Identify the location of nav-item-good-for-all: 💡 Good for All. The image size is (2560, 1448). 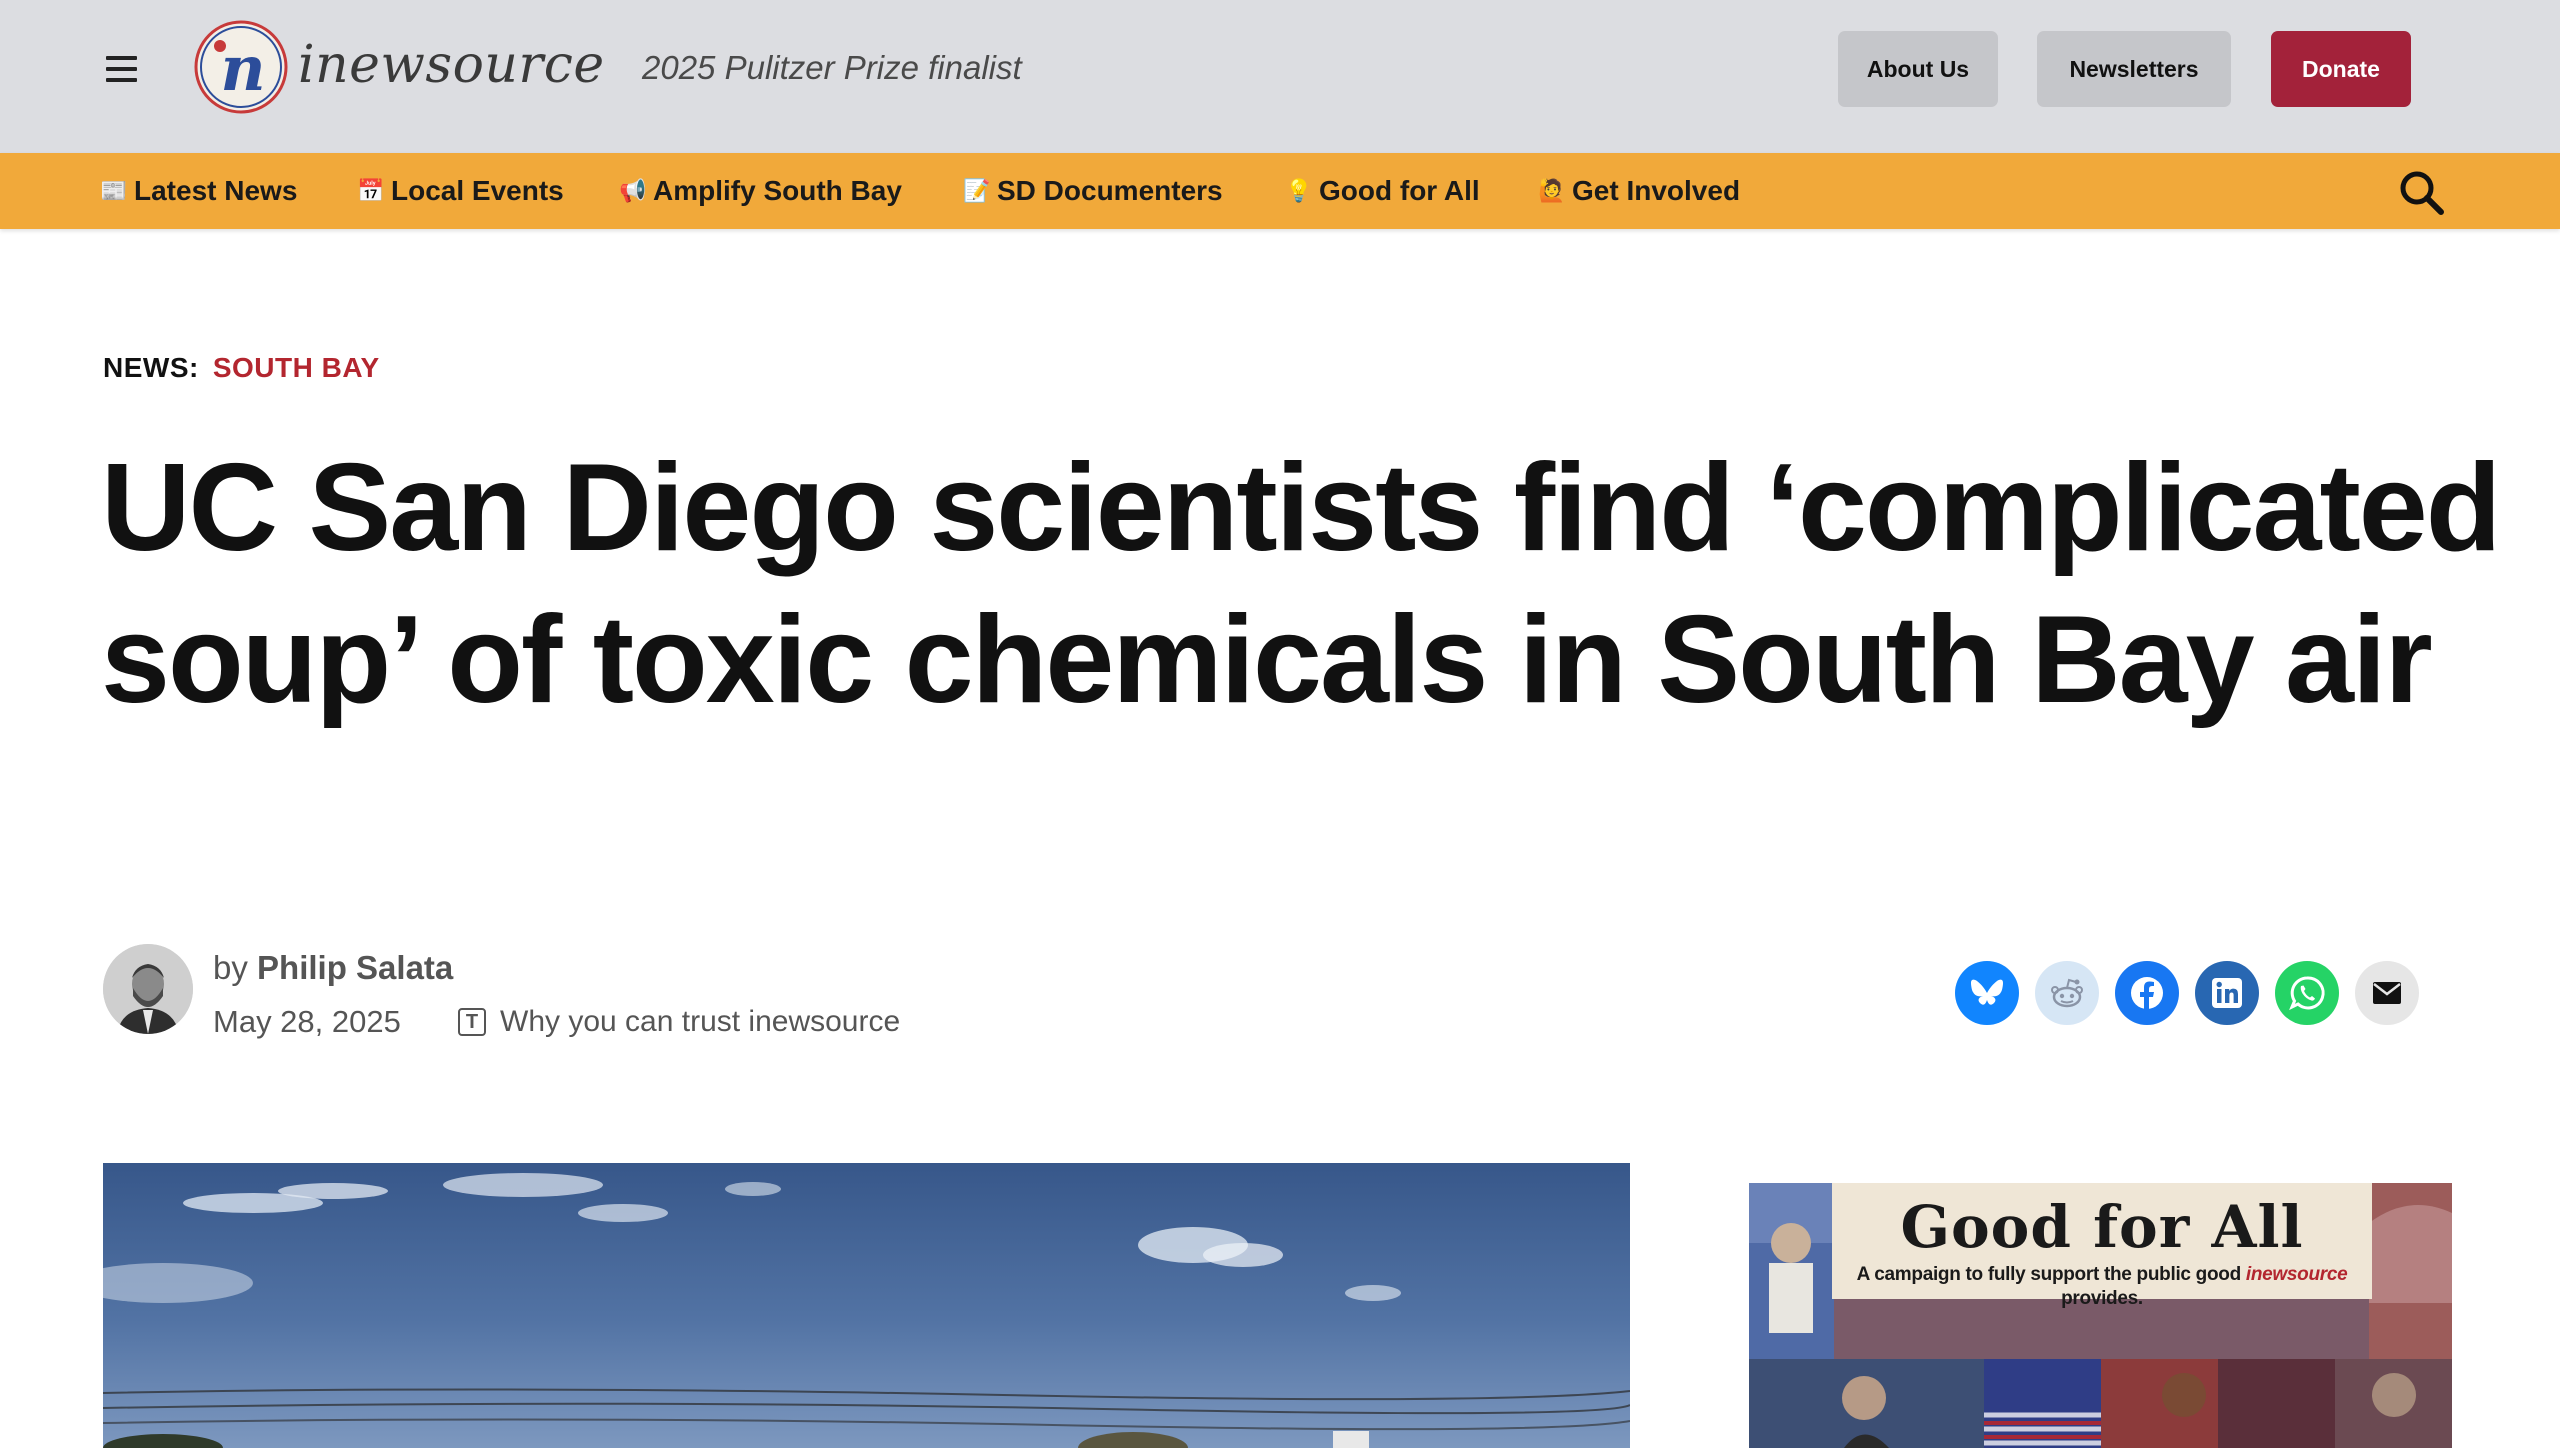
(1382, 191).